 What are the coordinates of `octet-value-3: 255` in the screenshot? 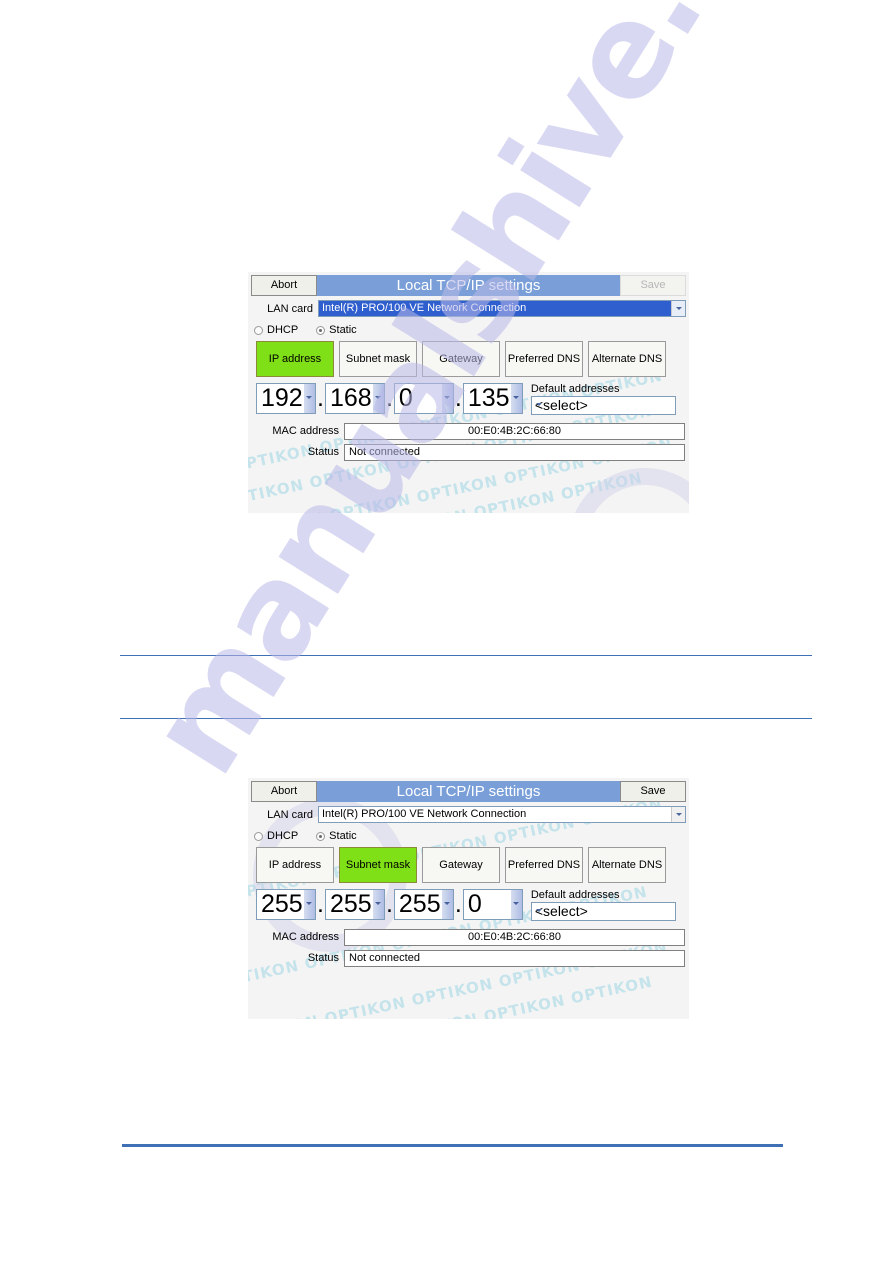 It's located at (419, 904).